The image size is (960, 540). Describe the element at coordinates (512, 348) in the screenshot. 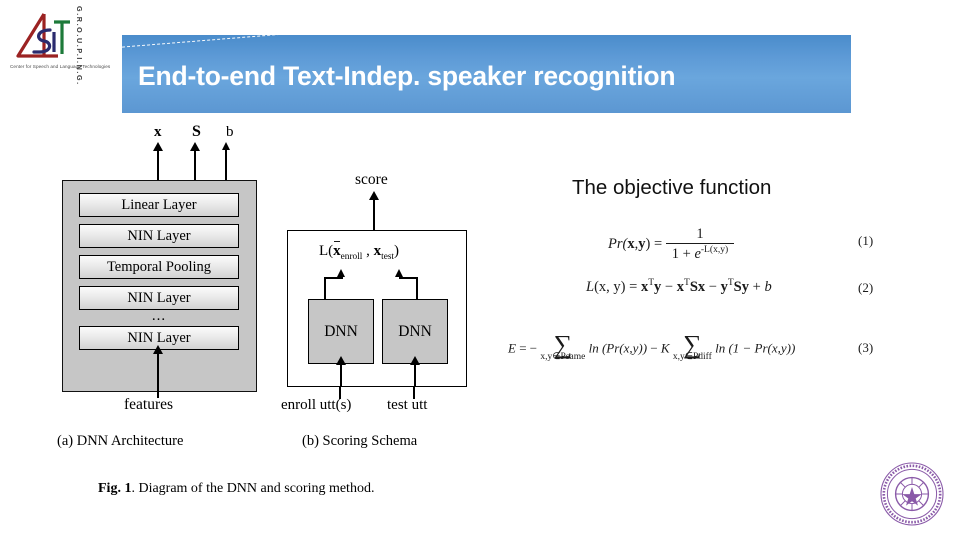

I see `eq3-E: E` at that location.